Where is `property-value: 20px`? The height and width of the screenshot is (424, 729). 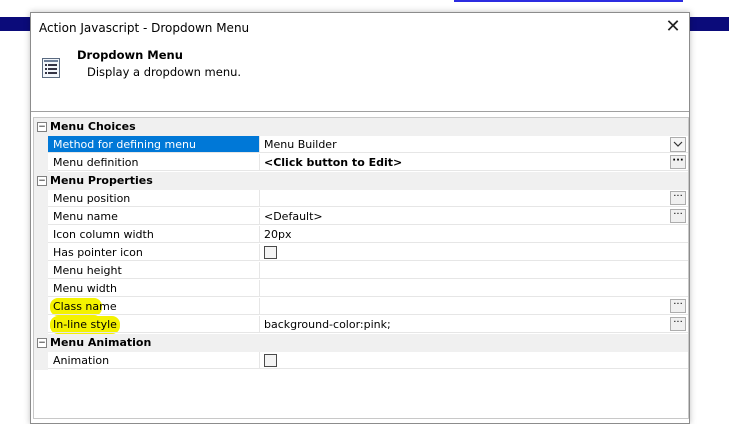 property-value: 20px is located at coordinates (474, 234).